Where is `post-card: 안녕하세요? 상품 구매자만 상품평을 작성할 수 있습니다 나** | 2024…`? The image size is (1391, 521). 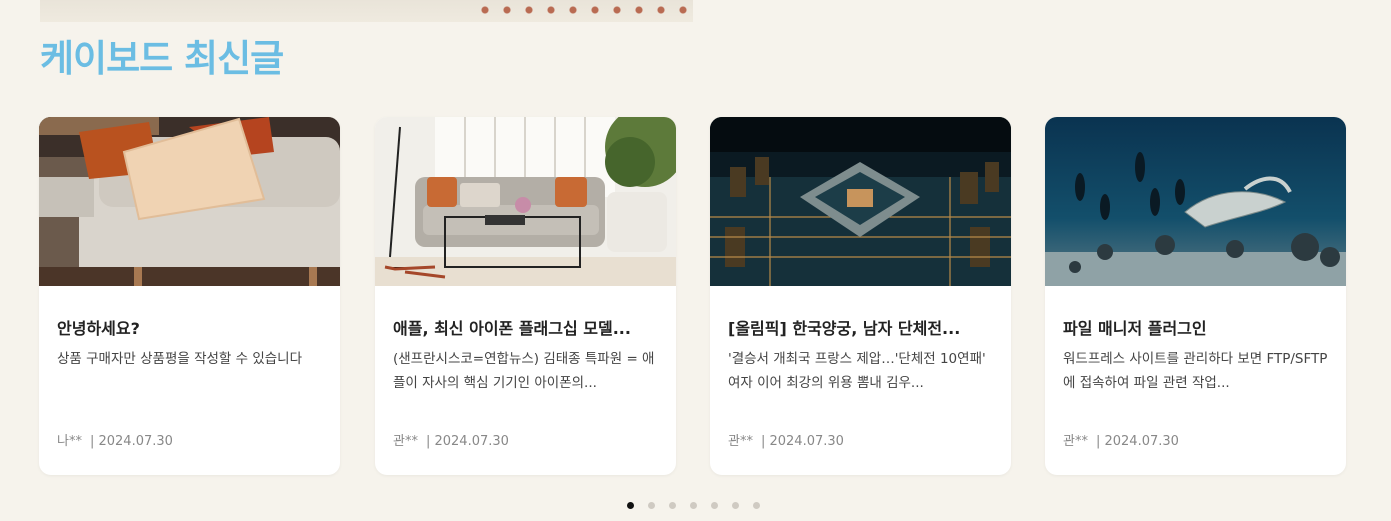 post-card: 안녕하세요? 상품 구매자만 상품평을 작성할 수 있습니다 나** | 2024… is located at coordinates (189, 296).